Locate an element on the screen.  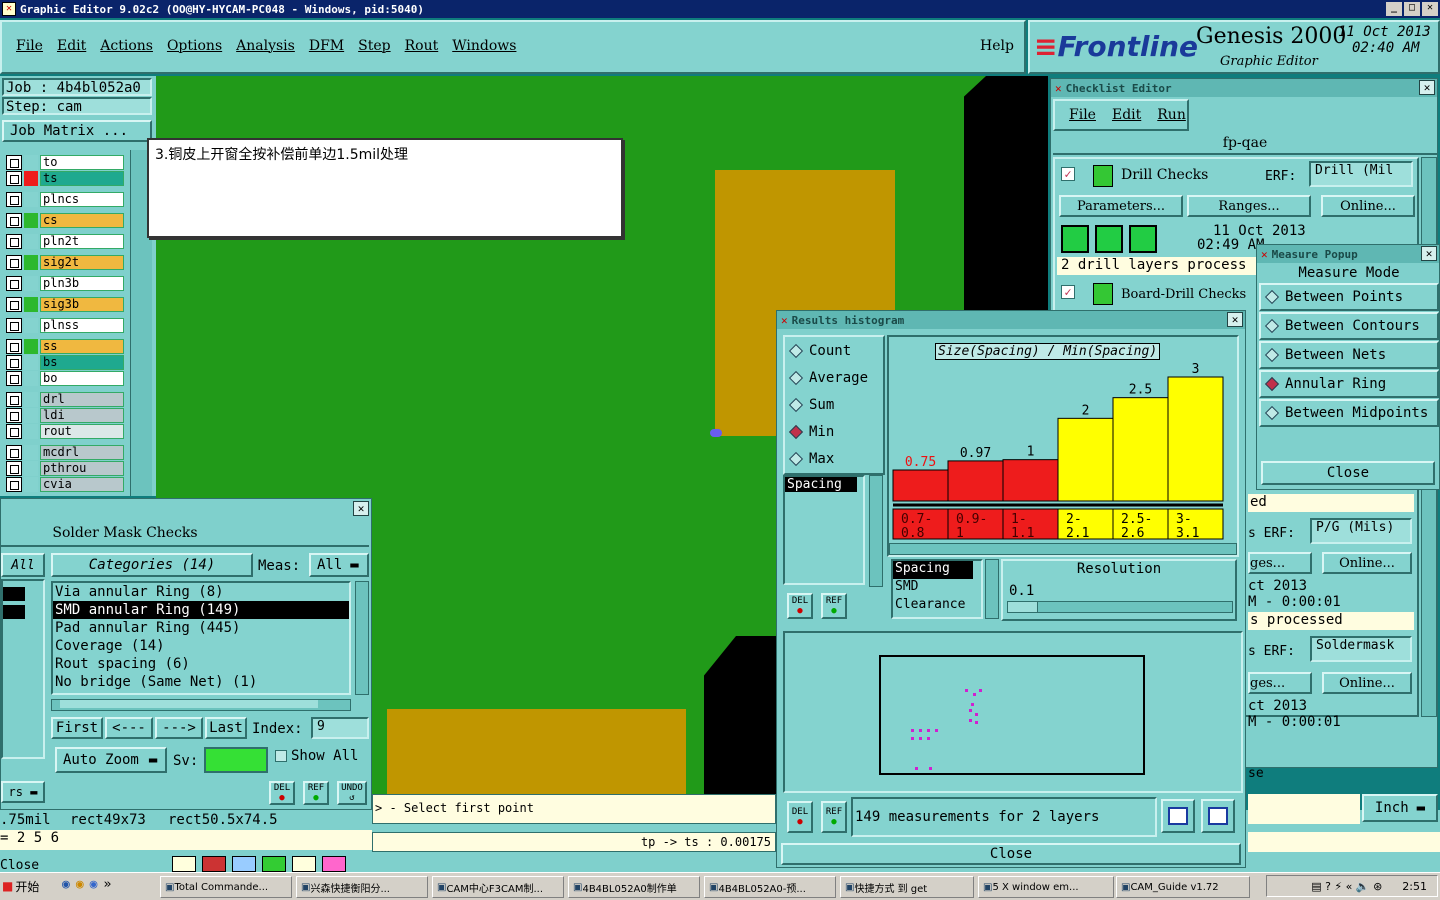
layer-name: drl is located at coordinates (82, 399).